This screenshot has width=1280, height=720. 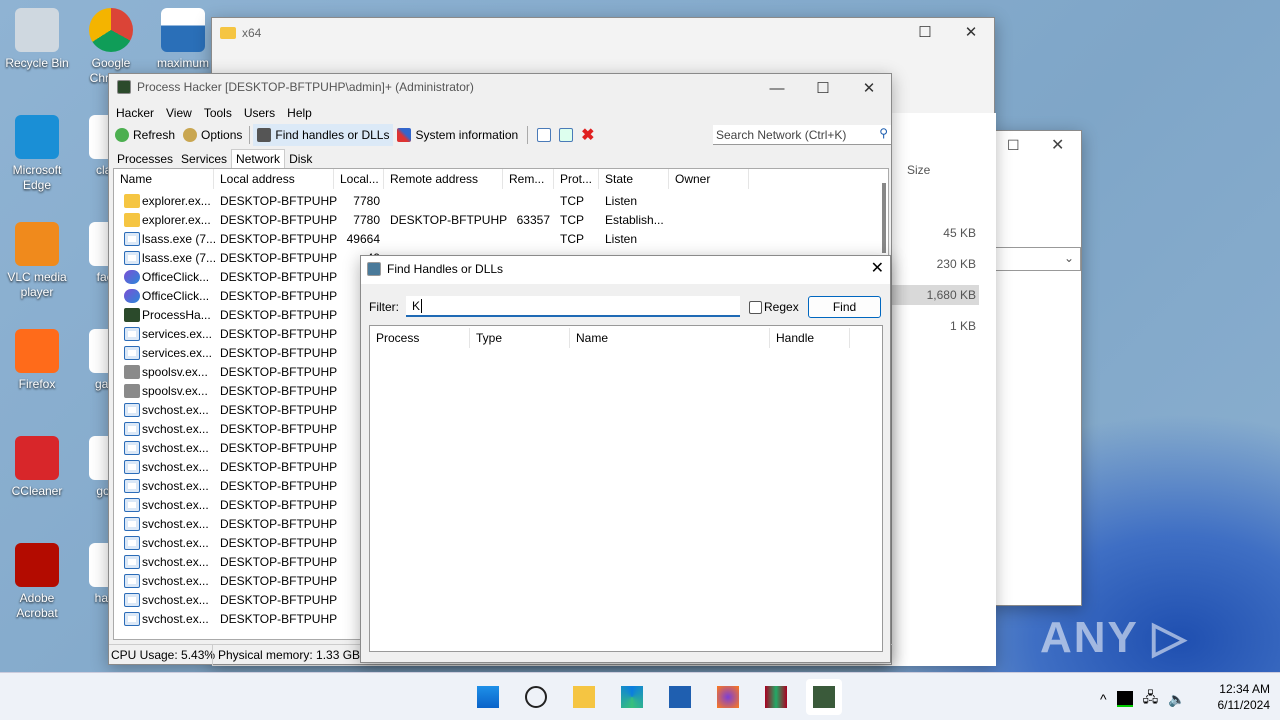 I want to click on folder-icon, so click(x=132, y=220).